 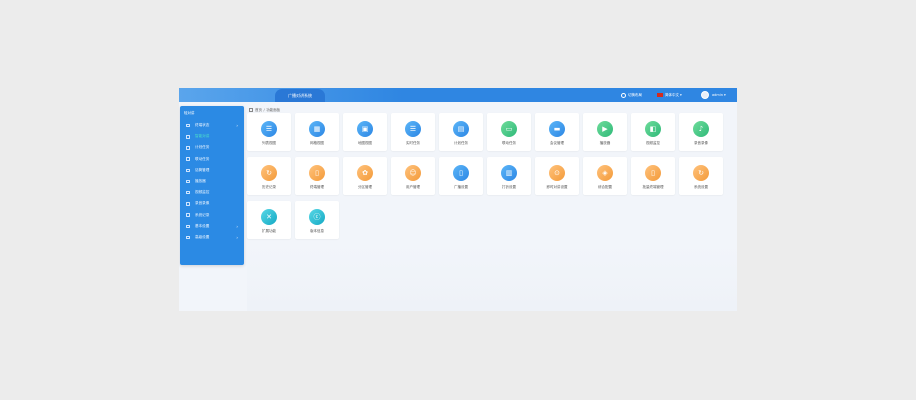 I want to click on home-icon, so click(x=251, y=110).